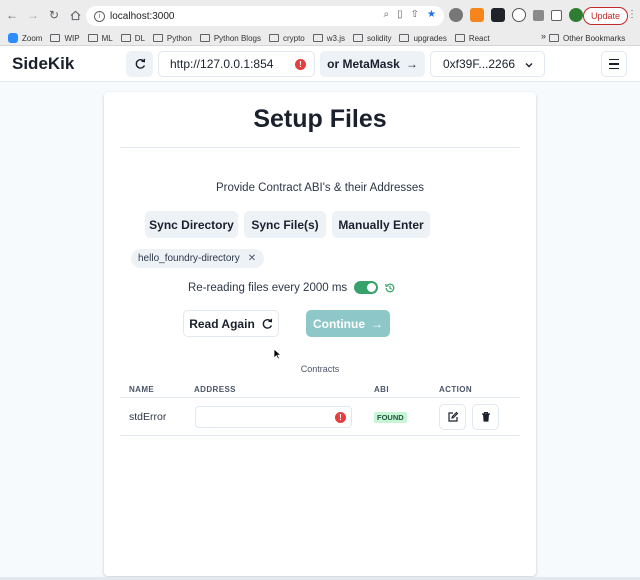 The height and width of the screenshot is (580, 640). What do you see at coordinates (614, 64) in the screenshot?
I see `hamburger-menu-button` at bounding box center [614, 64].